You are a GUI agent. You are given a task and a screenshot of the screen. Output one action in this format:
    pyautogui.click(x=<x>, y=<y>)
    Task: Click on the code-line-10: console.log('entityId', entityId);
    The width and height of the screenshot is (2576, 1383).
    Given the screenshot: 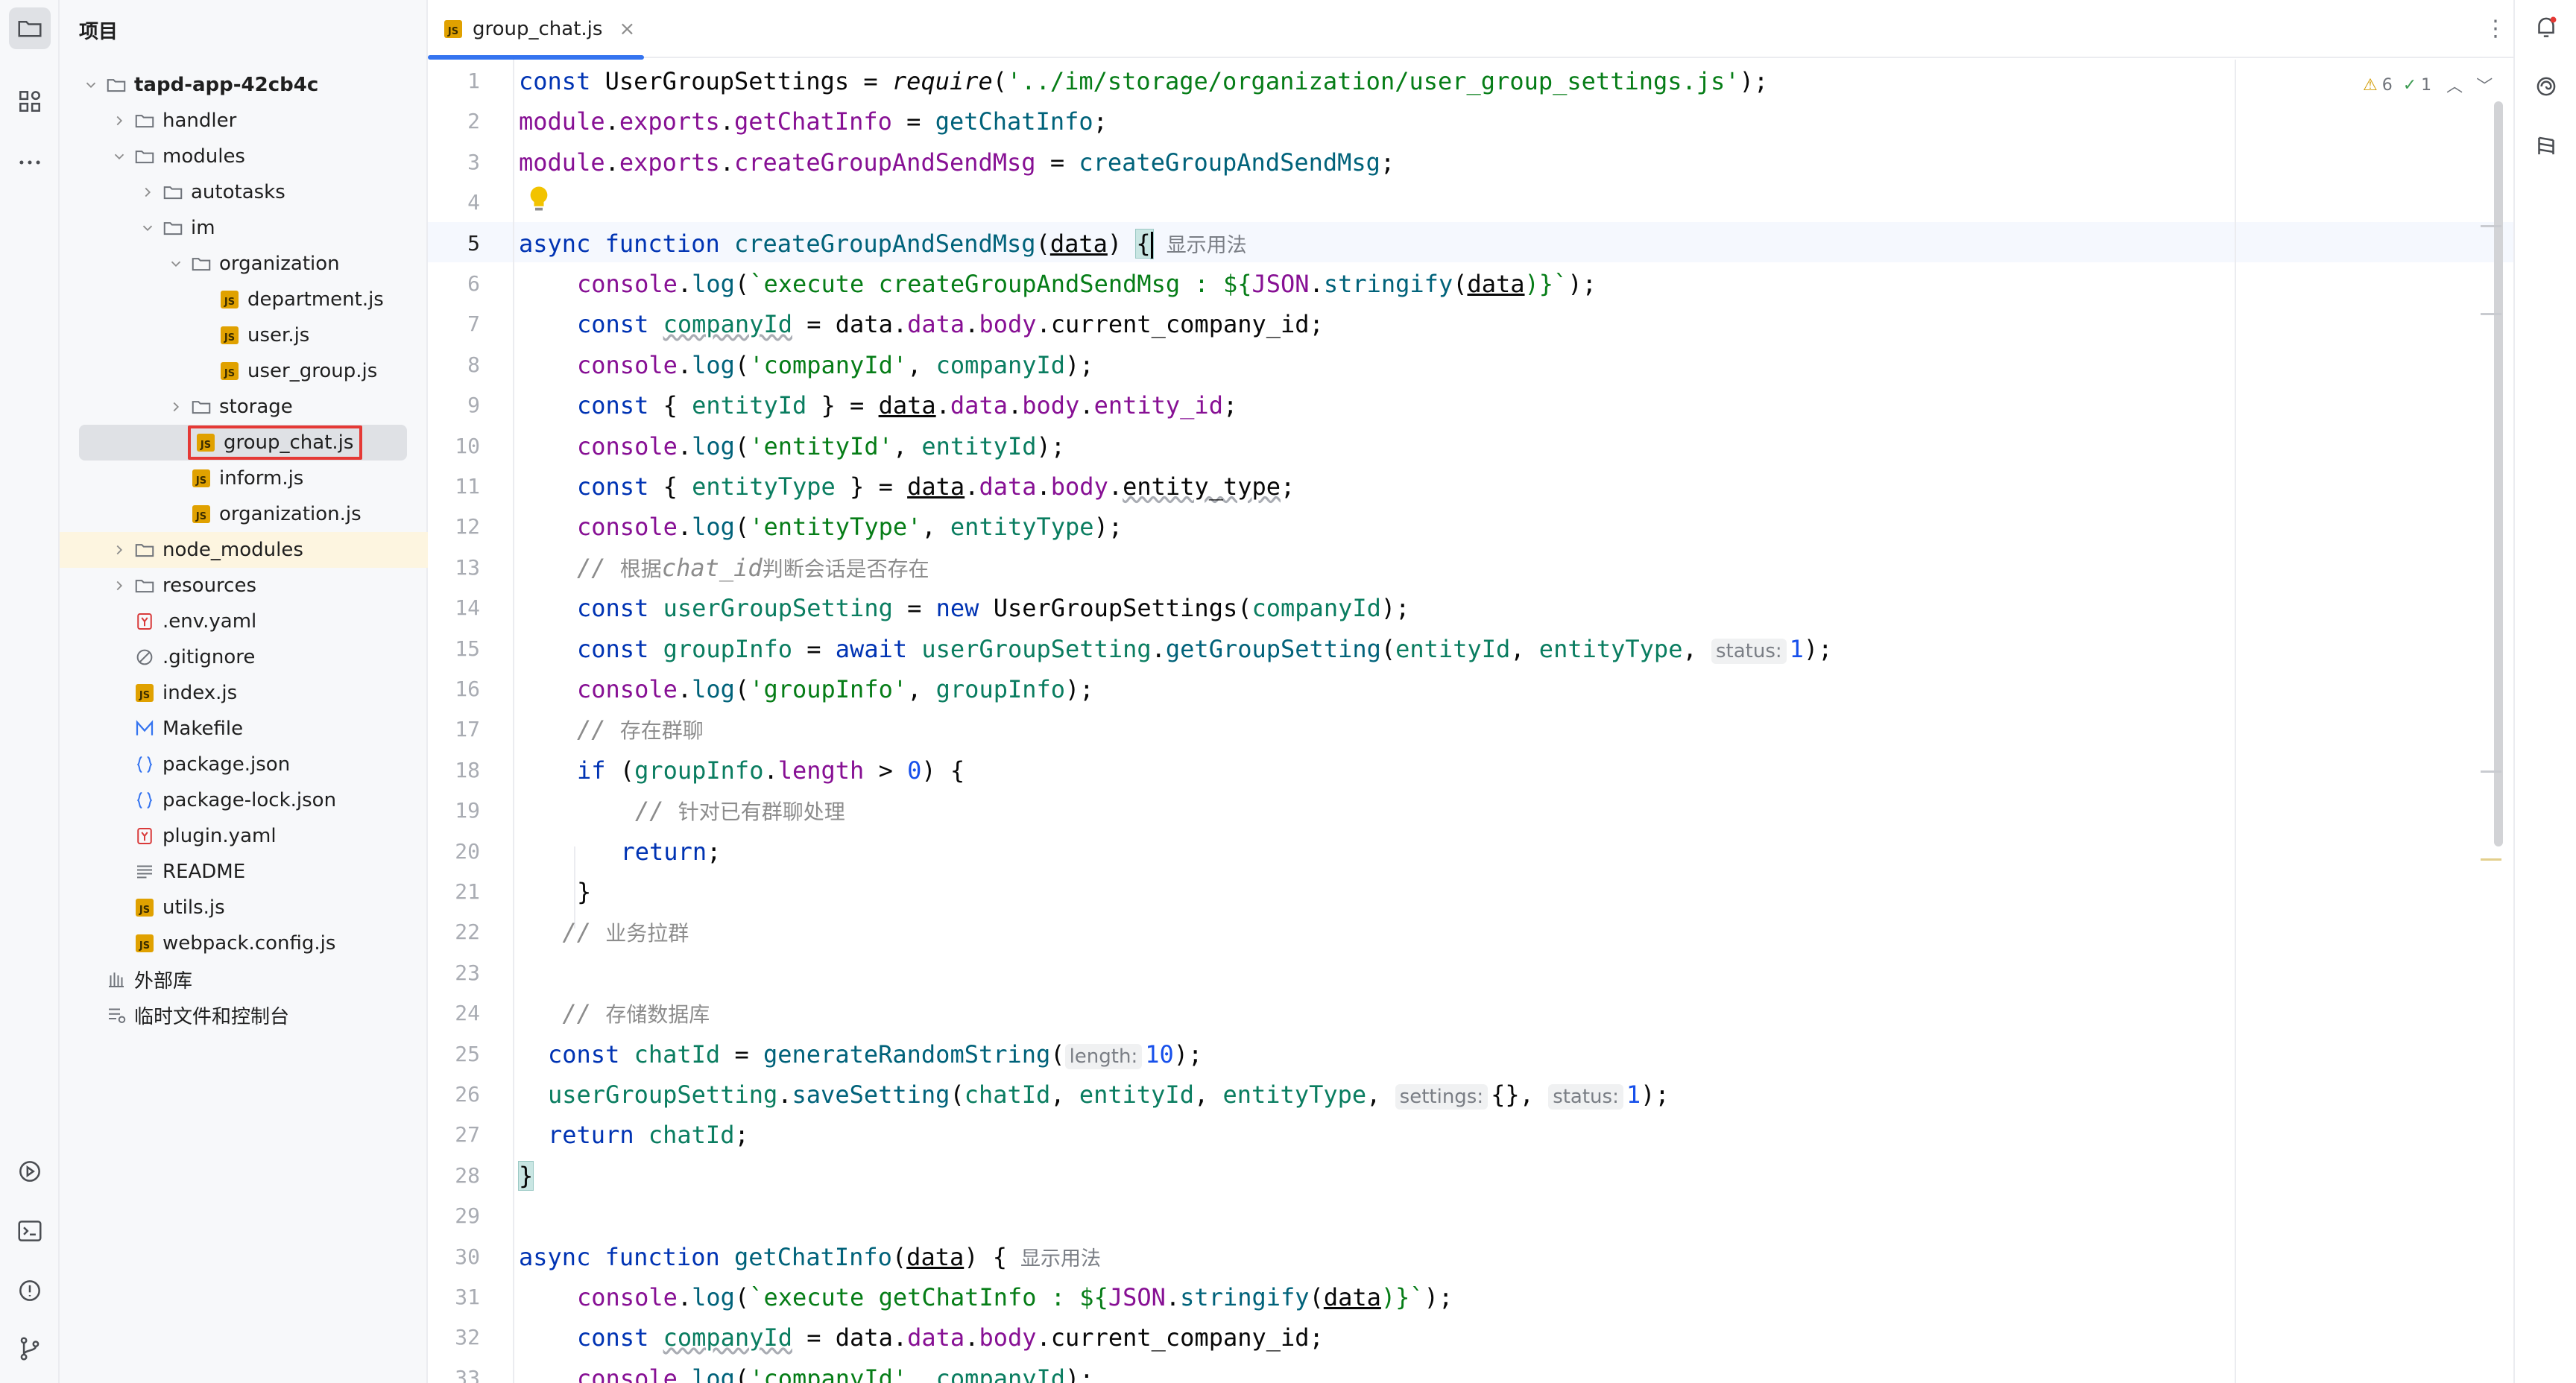 What is the action you would take?
    pyautogui.click(x=821, y=446)
    